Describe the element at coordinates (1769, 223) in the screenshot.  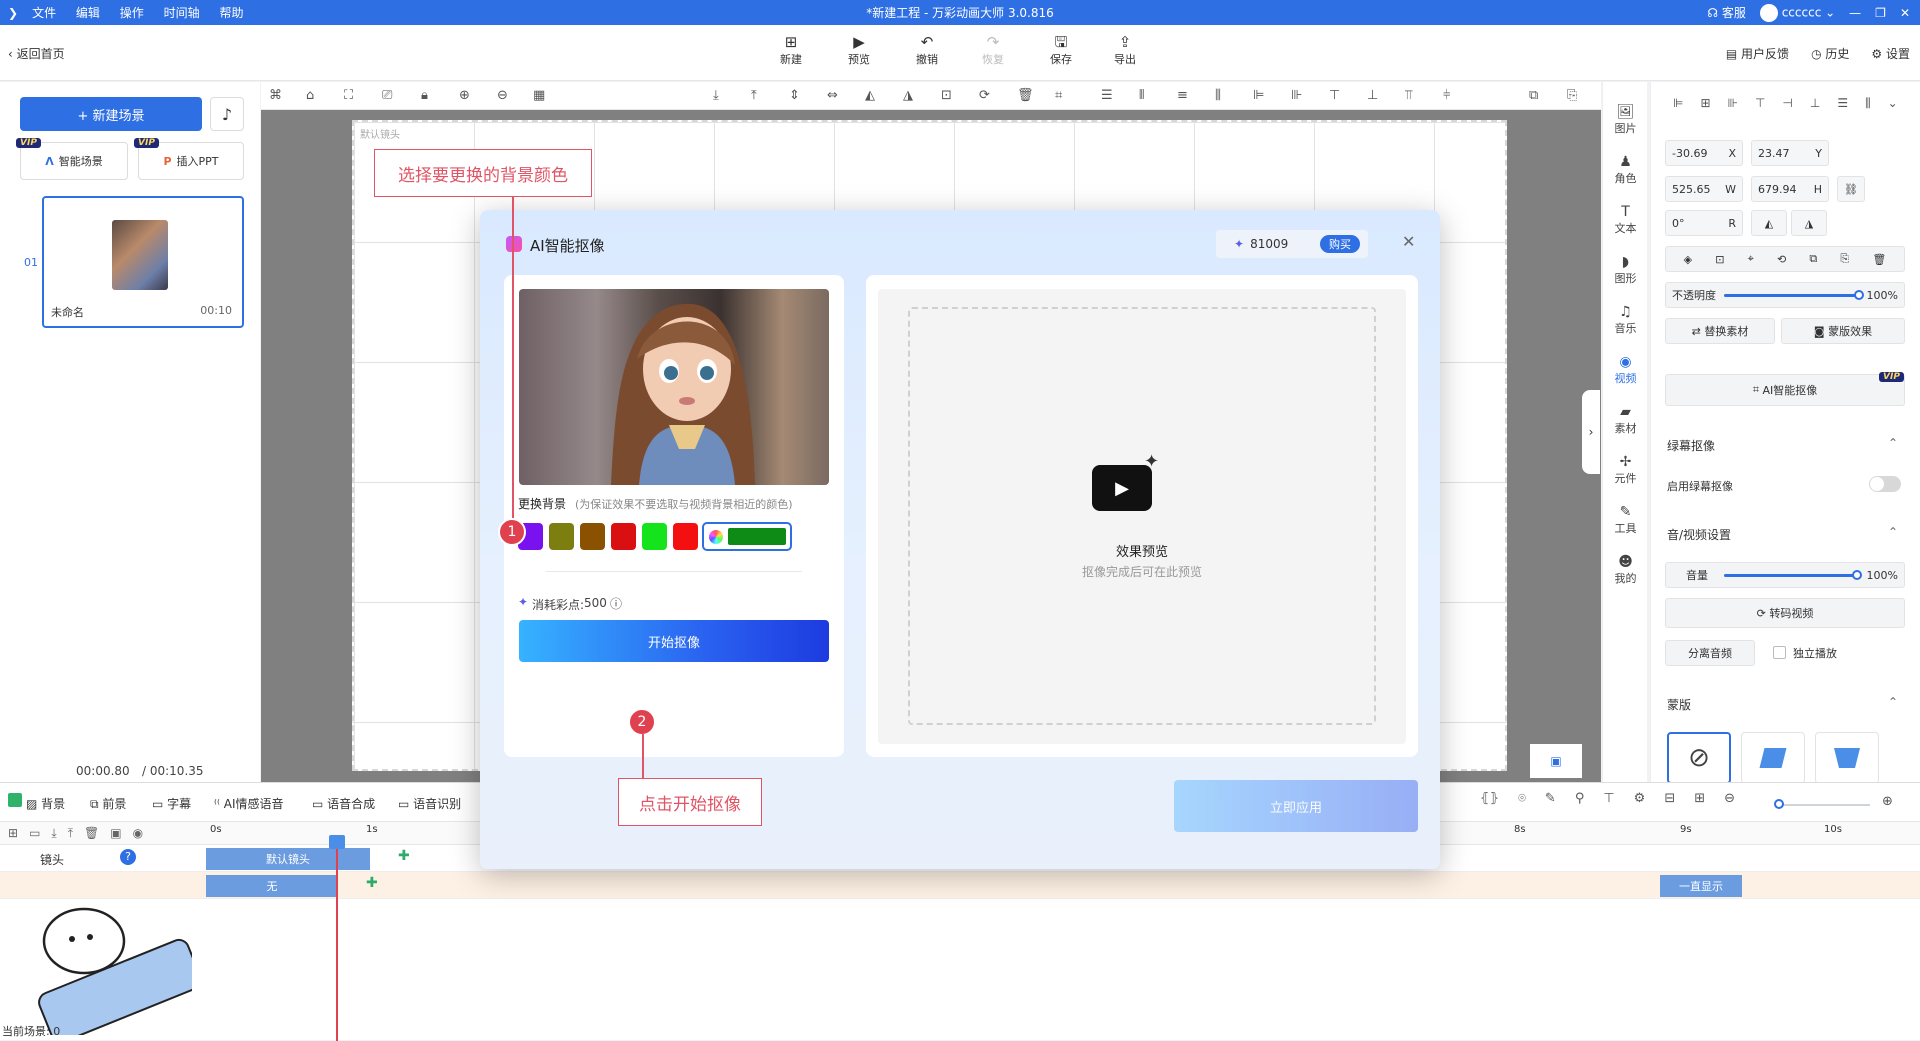
I see `flip-h-icon: ◭` at that location.